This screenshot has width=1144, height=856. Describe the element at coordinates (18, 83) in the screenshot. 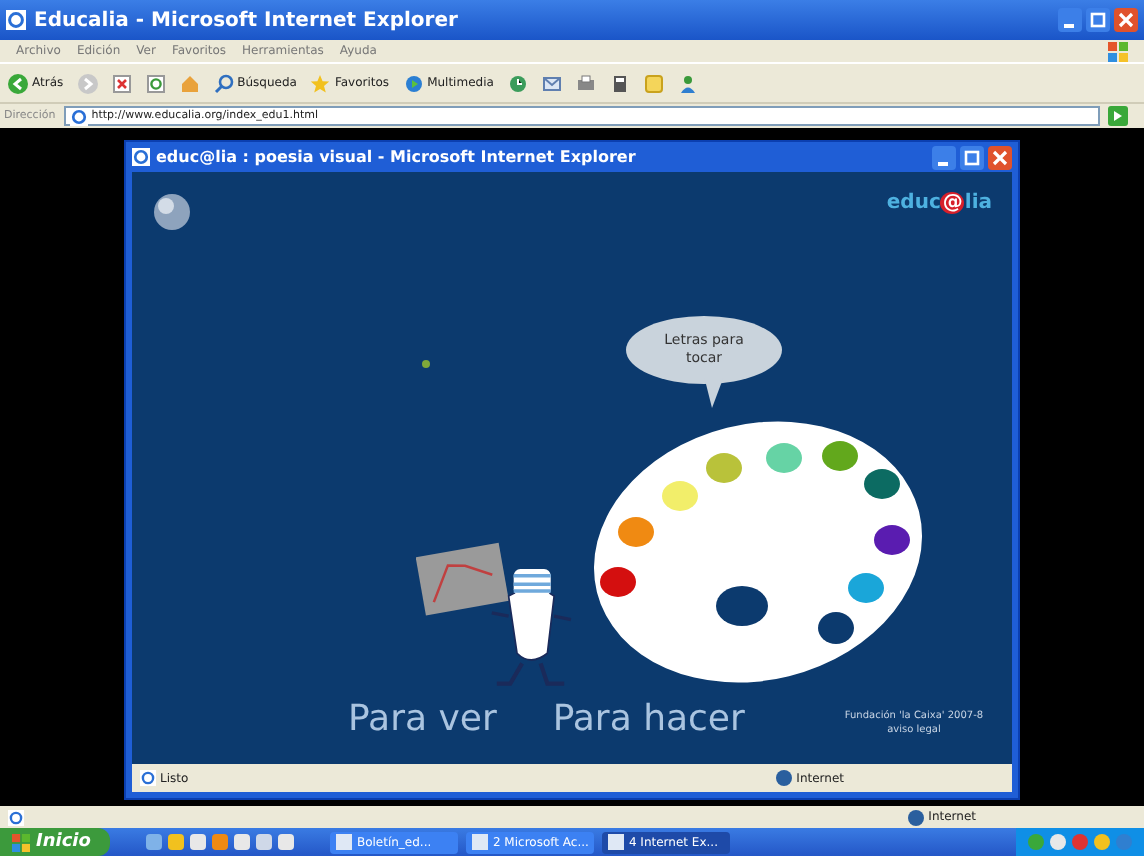

I see `arrow-left-icon` at that location.